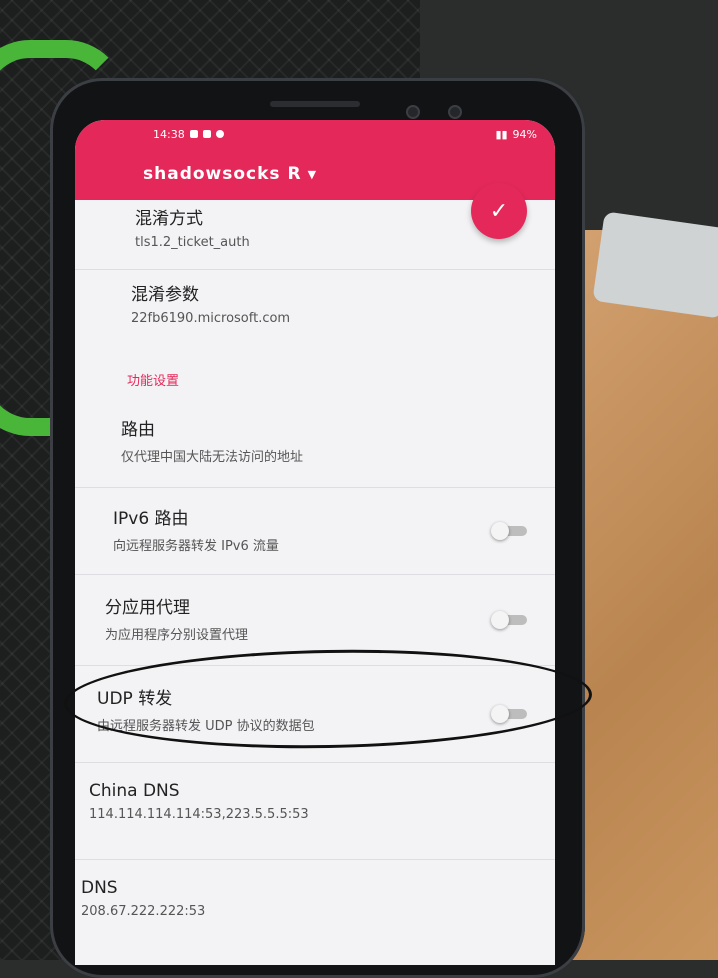 The image size is (718, 978). Describe the element at coordinates (524, 134) in the screenshot. I see `battery-level: 94%` at that location.